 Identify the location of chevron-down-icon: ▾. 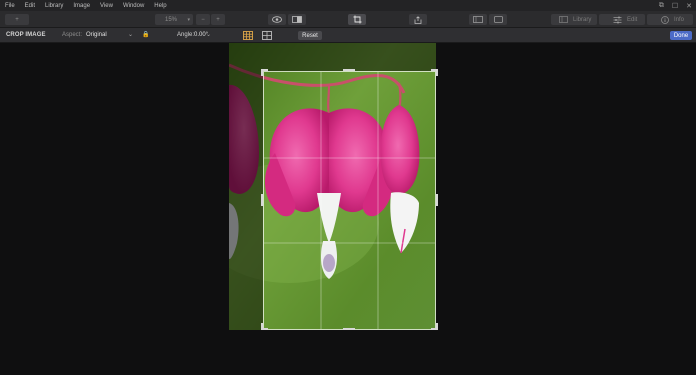
(188, 19).